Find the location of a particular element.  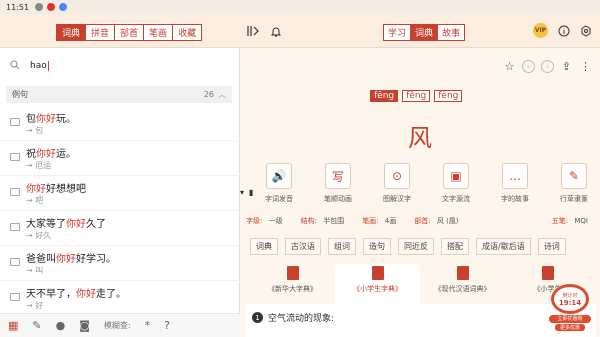

main-mode-tabs: 学习 词典 故事 is located at coordinates (424, 32).